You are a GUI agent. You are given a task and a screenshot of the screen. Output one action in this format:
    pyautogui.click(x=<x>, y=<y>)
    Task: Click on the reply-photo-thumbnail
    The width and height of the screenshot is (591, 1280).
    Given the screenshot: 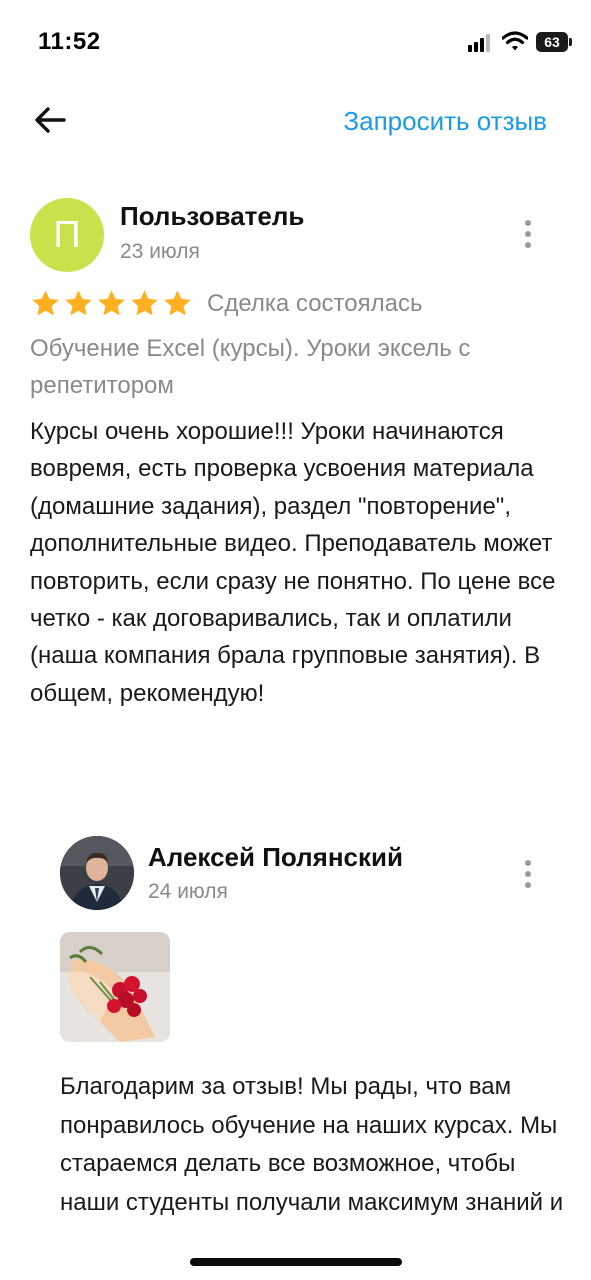 What is the action you would take?
    pyautogui.click(x=115, y=987)
    